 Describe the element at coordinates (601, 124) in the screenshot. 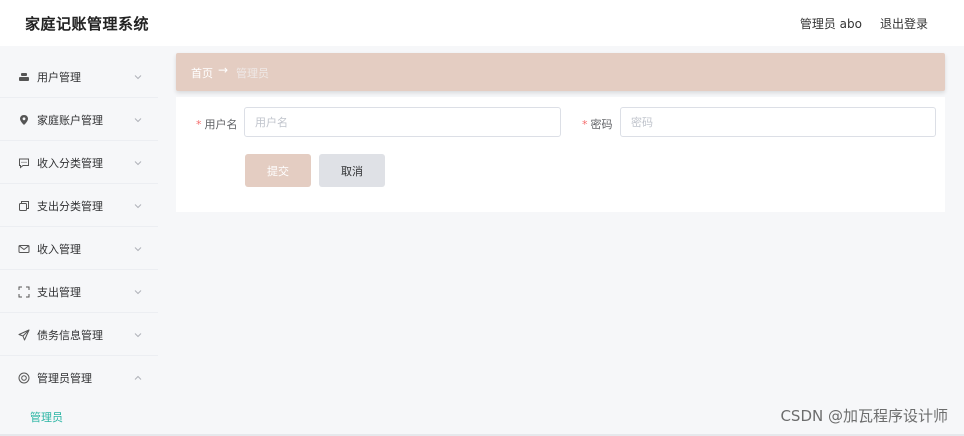

I see `password-label-text: 密码` at that location.